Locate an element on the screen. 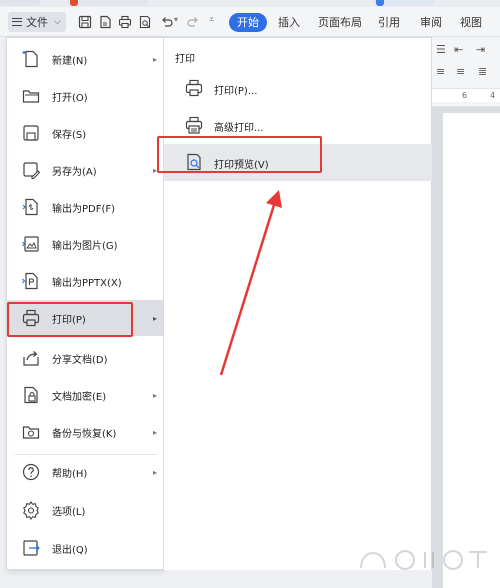 Image resolution: width=500 pixels, height=588 pixels. arrow-head is located at coordinates (274, 199).